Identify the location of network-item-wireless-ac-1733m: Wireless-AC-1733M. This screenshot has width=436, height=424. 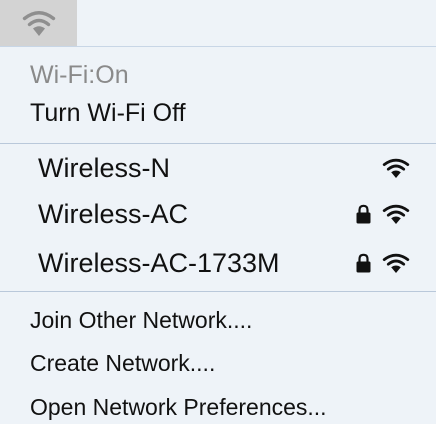
(228, 263).